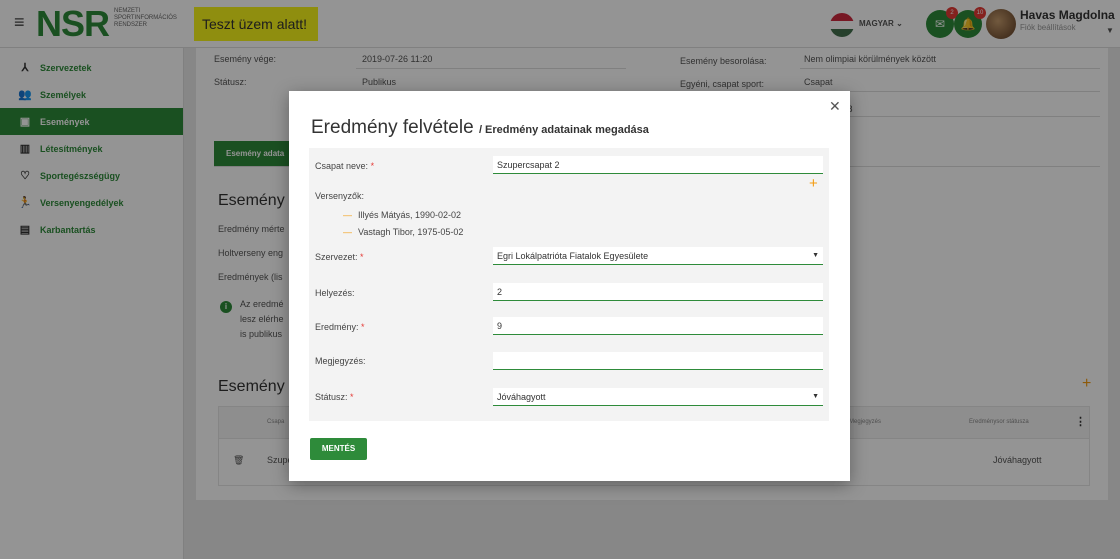 The image size is (1120, 559). I want to click on team-name-label: Csapat neve: *, so click(345, 166).